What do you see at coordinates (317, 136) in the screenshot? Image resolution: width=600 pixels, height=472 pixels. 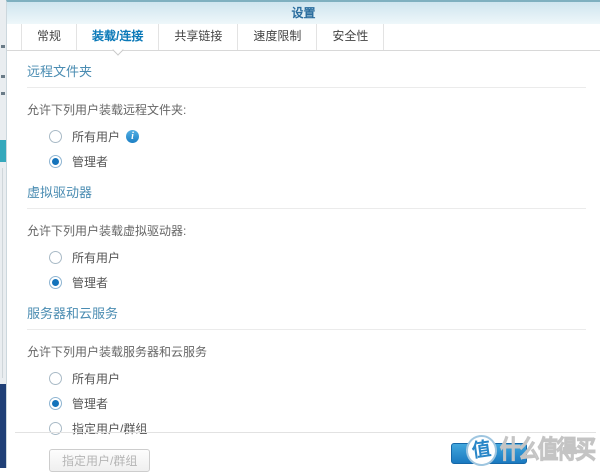 I see `radio-option-row: 所有用户 i` at bounding box center [317, 136].